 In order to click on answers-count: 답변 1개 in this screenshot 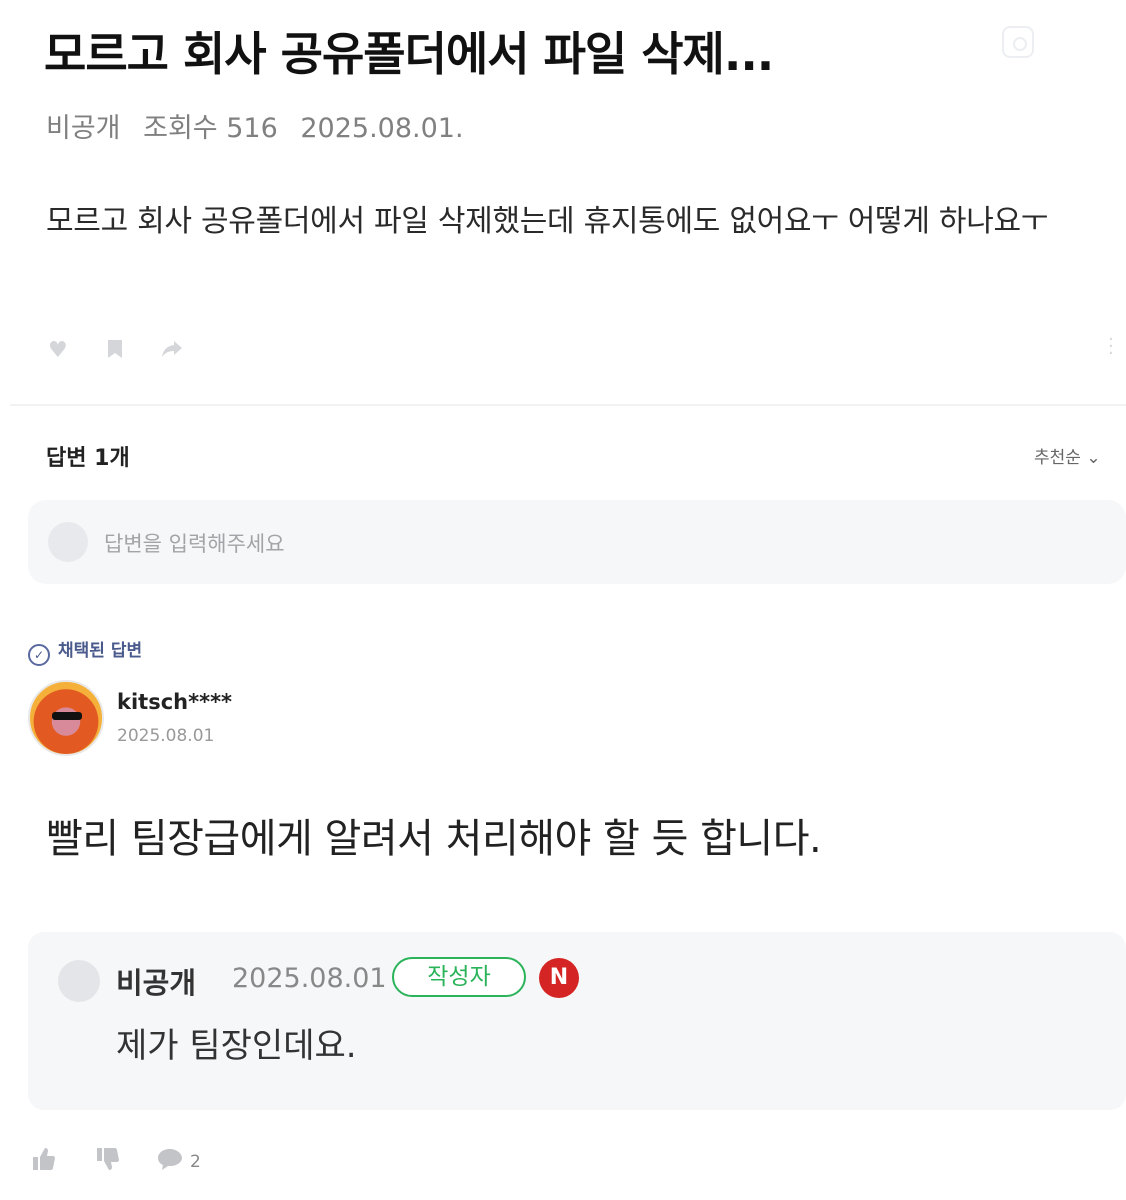, I will do `click(88, 458)`.